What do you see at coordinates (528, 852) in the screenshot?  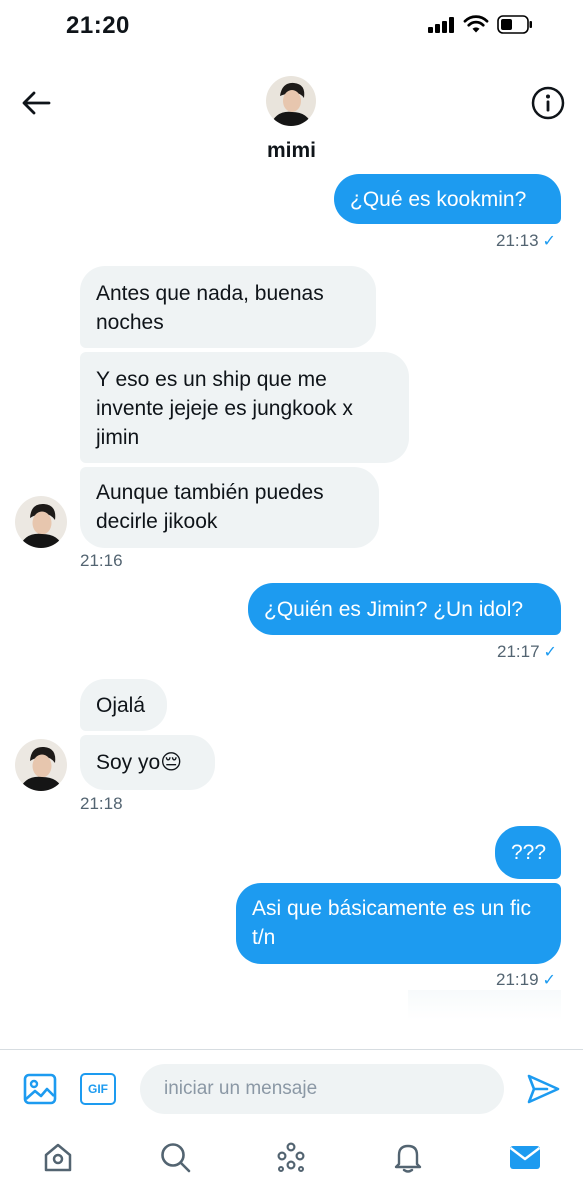 I see `message-bubble-outgoing: ???` at bounding box center [528, 852].